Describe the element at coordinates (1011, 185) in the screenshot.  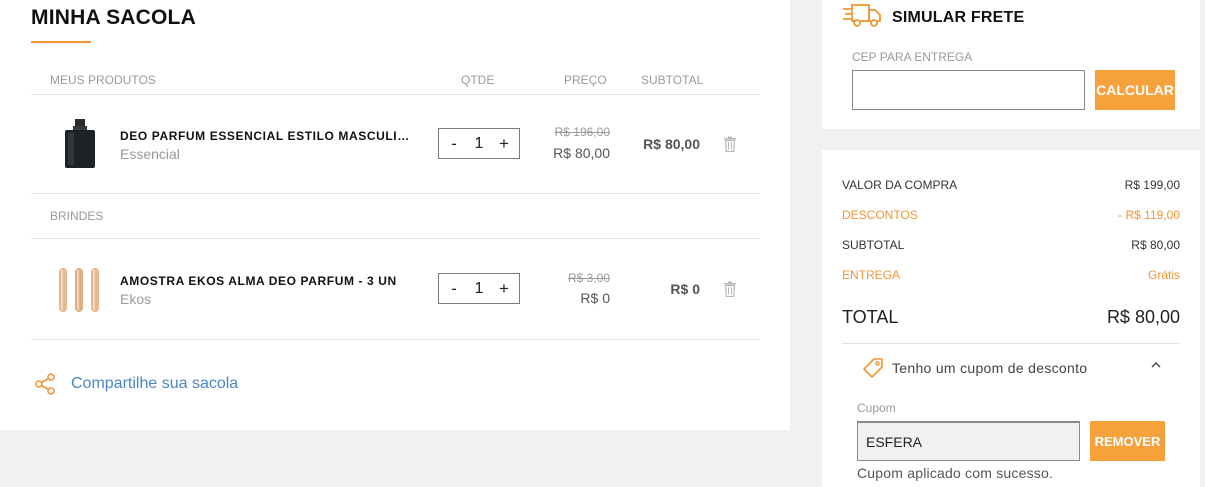
I see `summary-row-purchase-value: VALOR DA COMPRA R$ 199,00` at that location.